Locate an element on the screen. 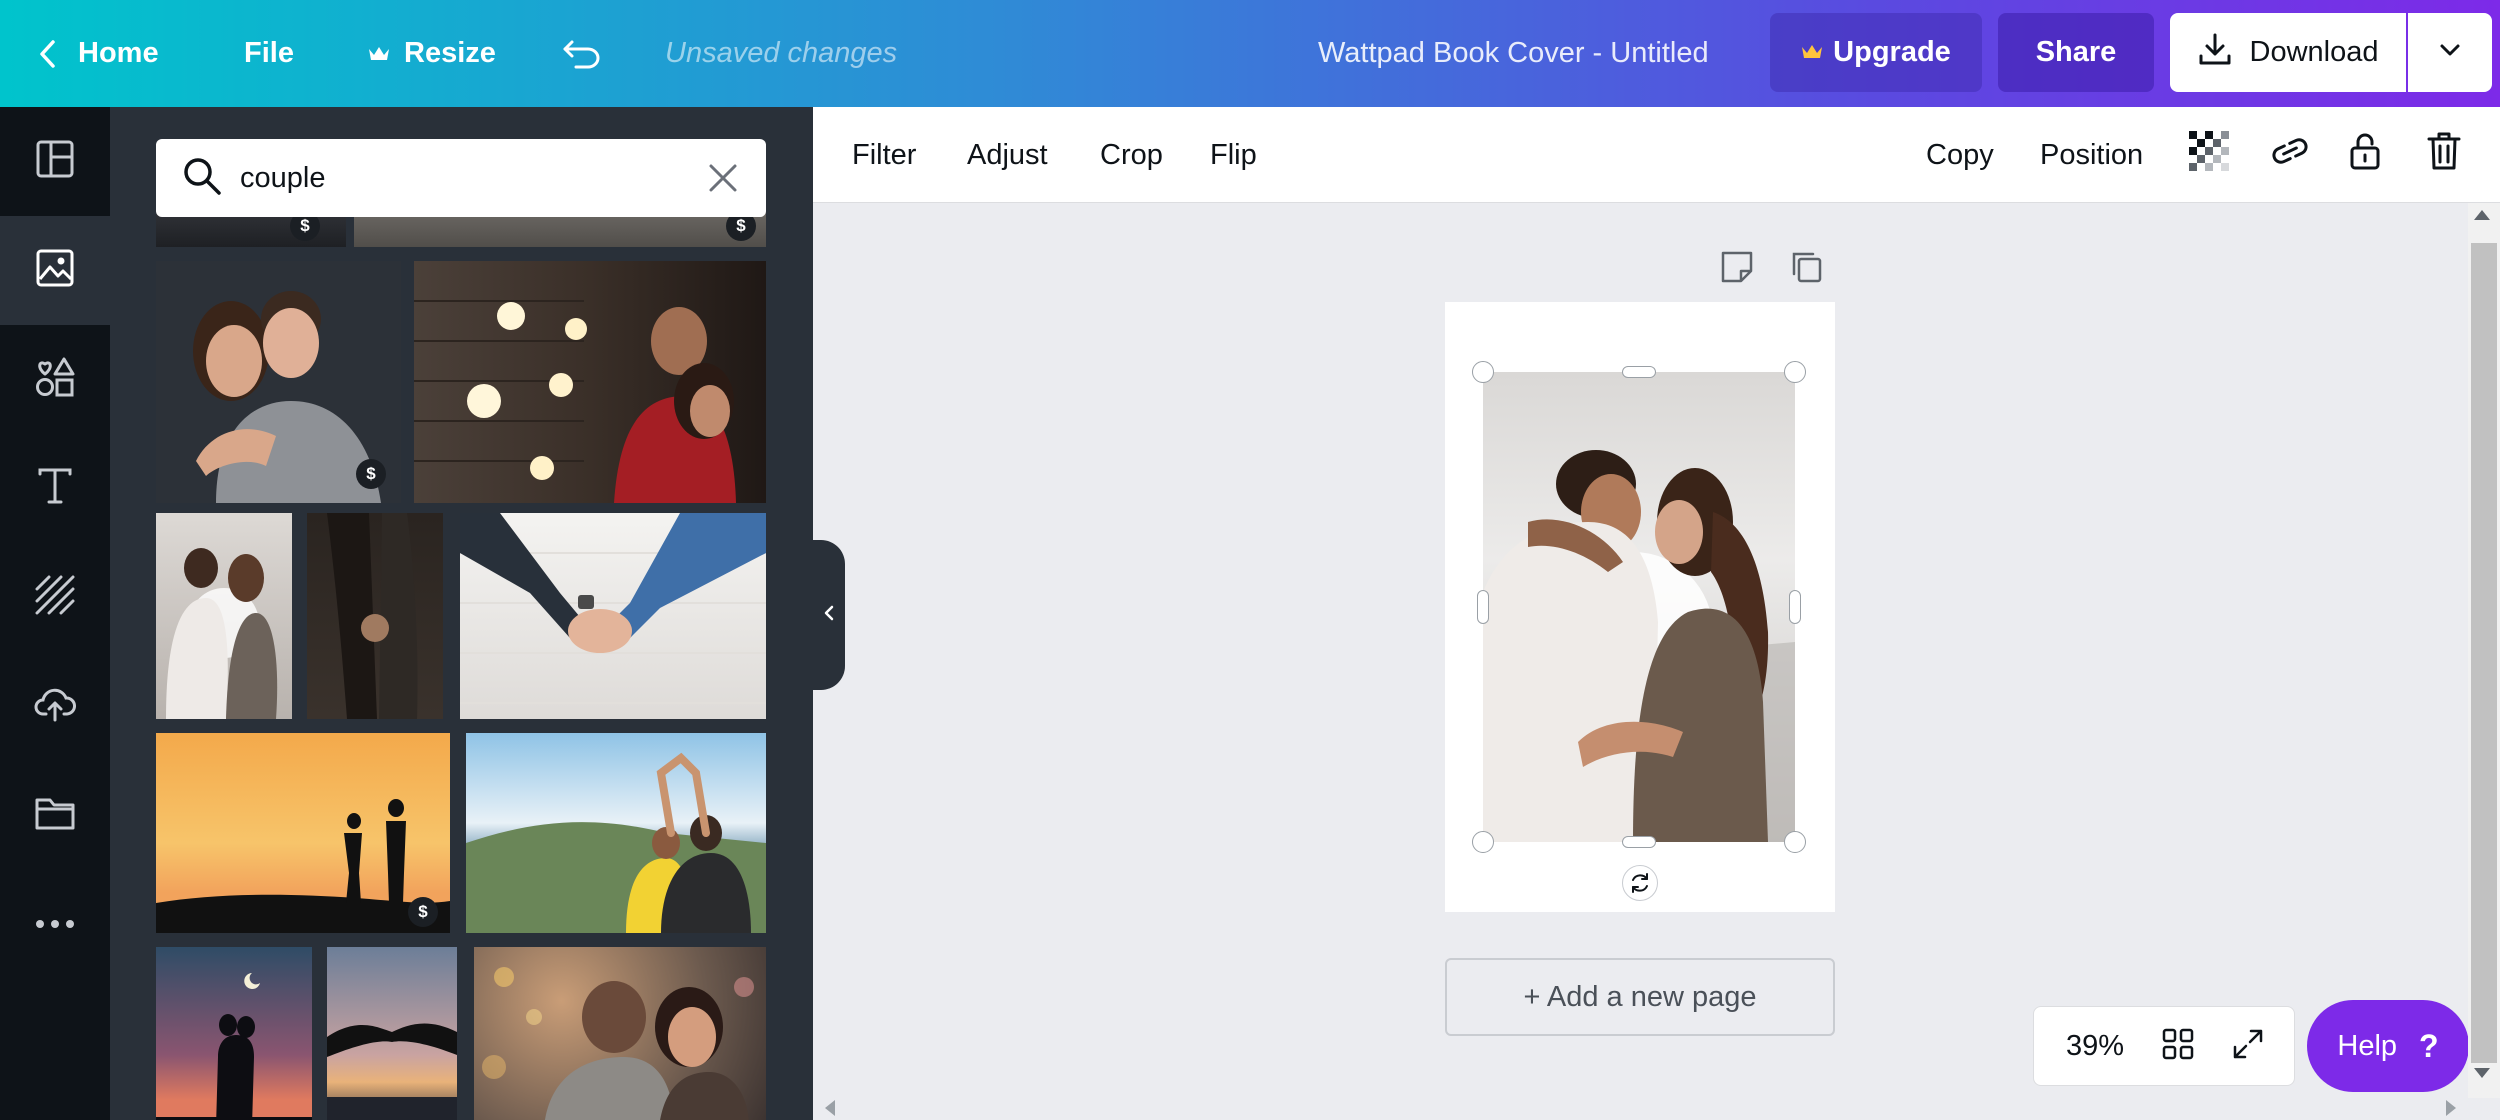 This screenshot has height=1120, width=2500. file-menu-button: File is located at coordinates (269, 53).